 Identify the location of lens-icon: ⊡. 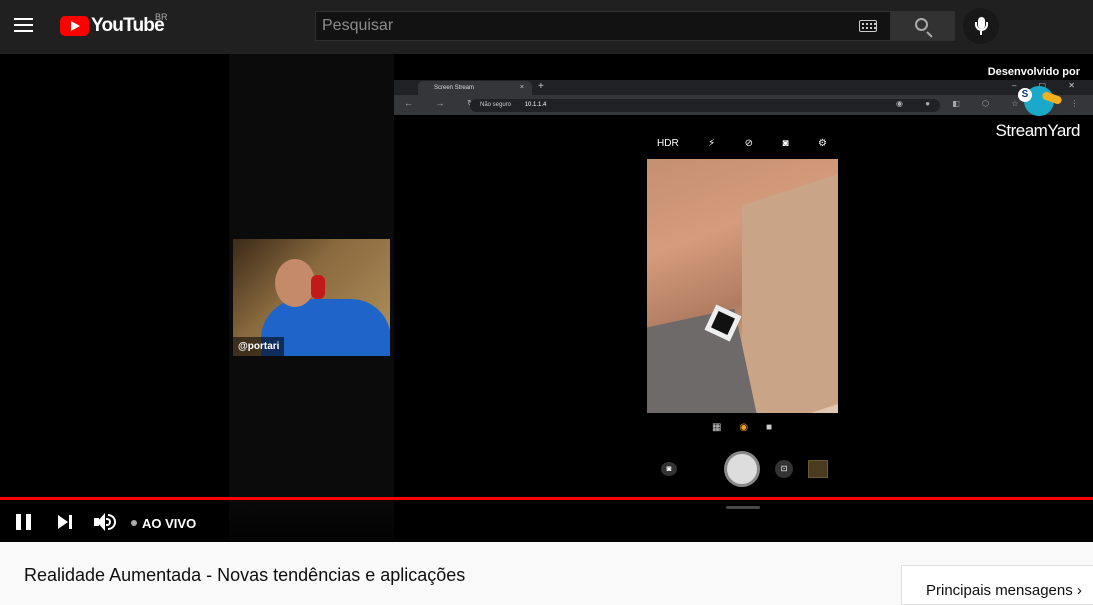
(784, 469).